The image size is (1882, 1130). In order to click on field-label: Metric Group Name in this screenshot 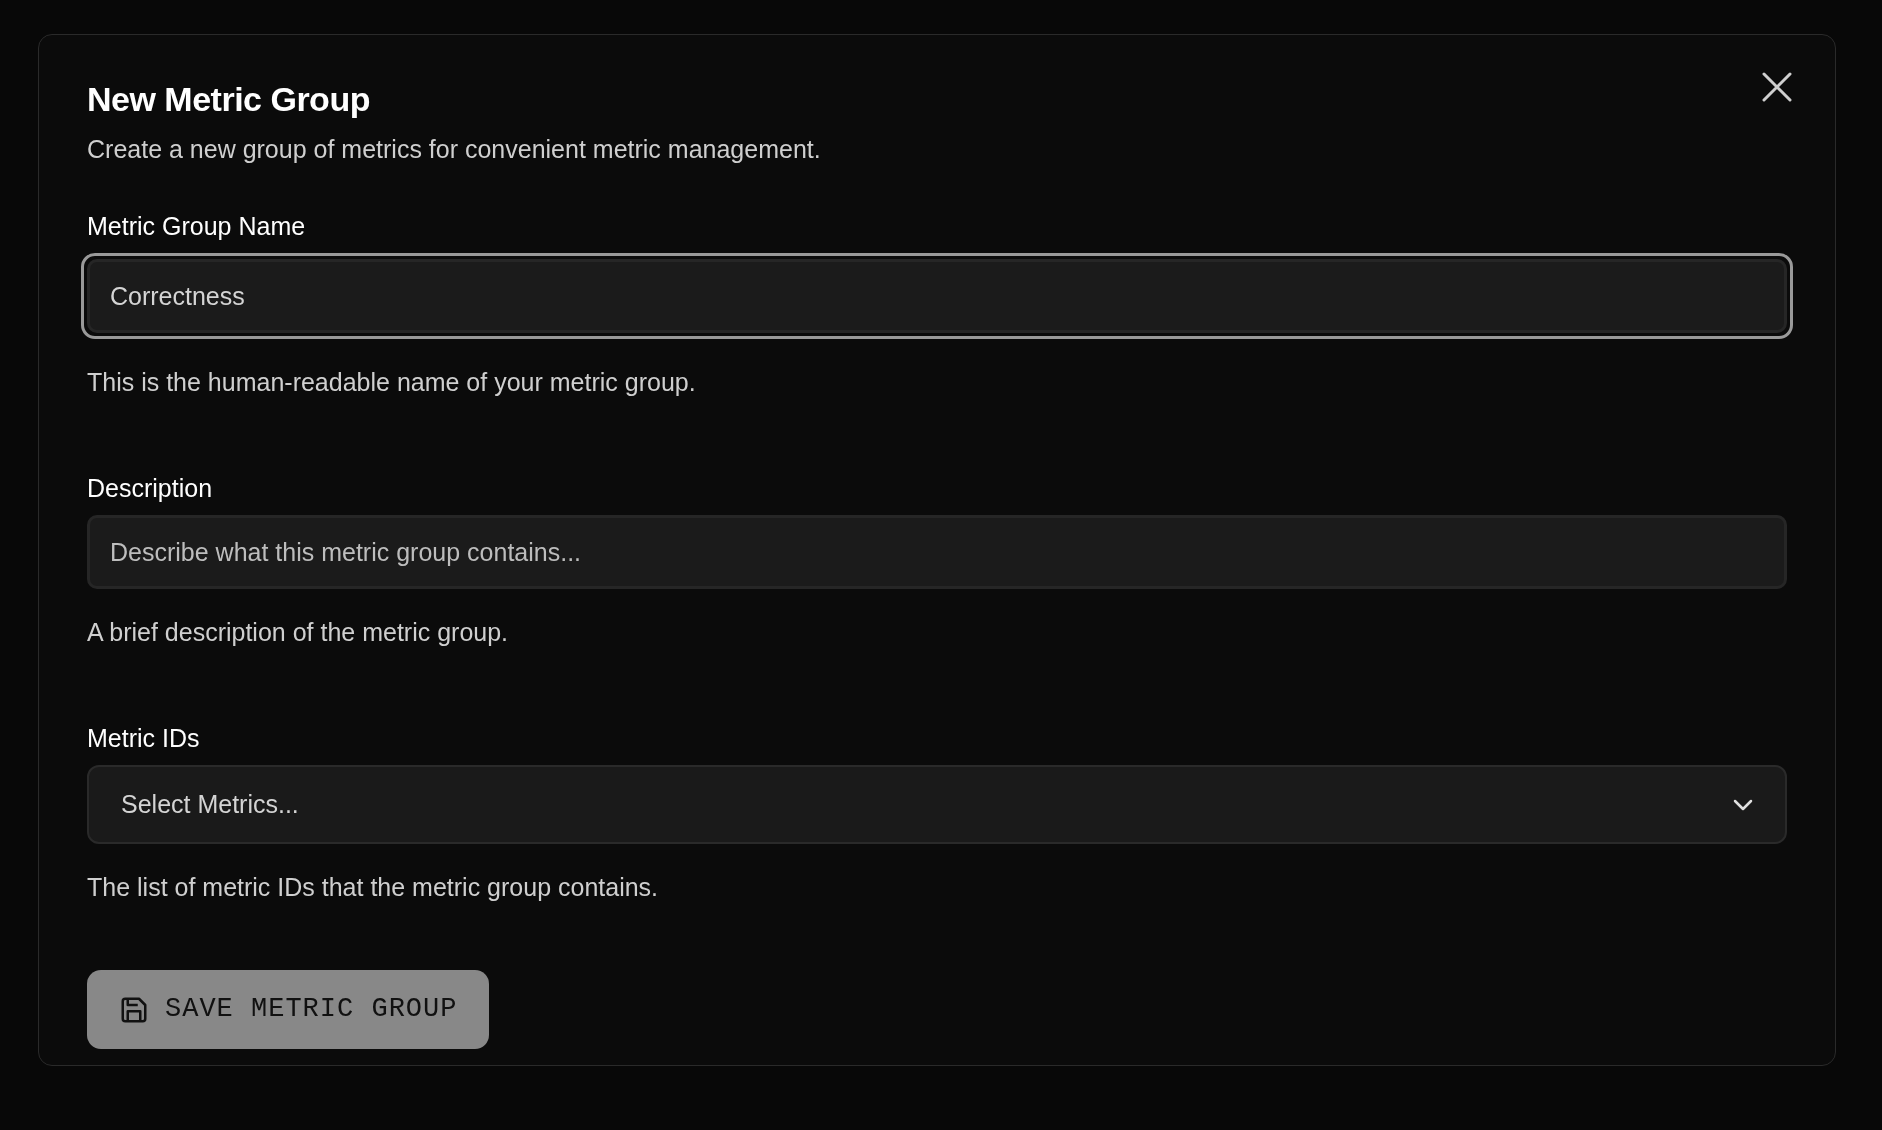, I will do `click(197, 226)`.